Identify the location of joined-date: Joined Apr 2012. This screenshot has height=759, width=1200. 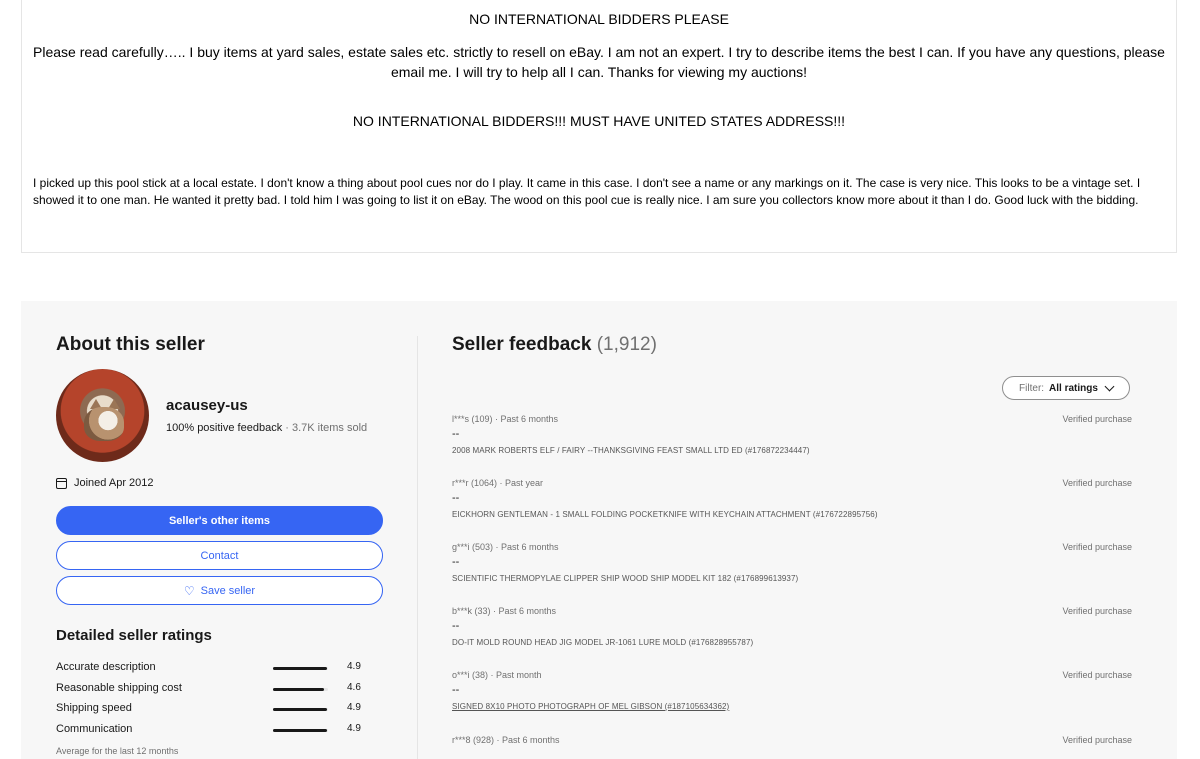
(105, 483).